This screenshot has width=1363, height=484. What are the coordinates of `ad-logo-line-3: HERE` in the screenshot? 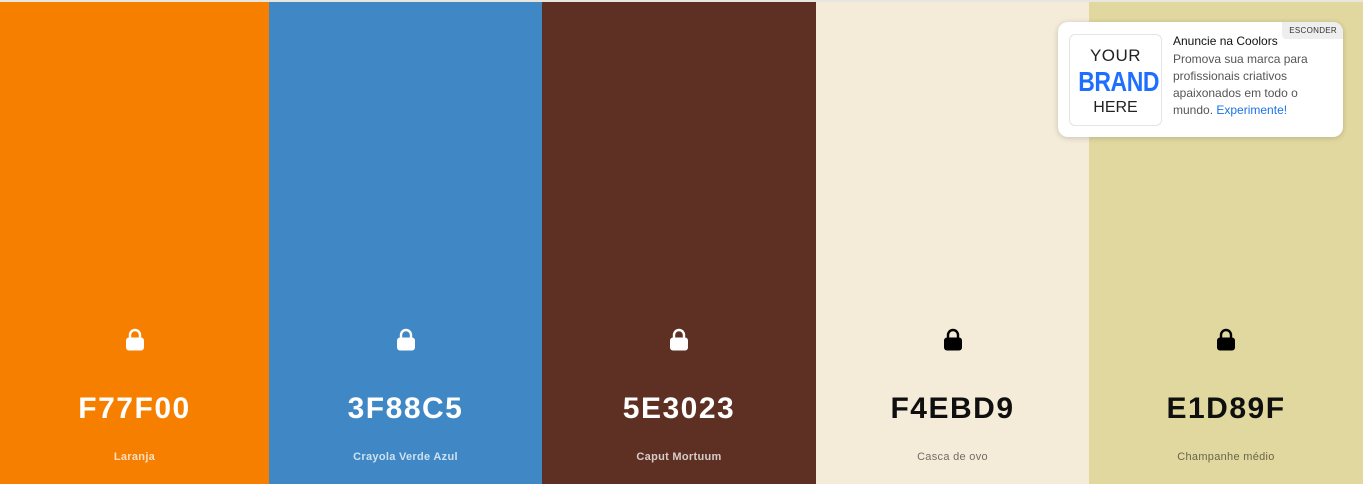 It's located at (1115, 107).